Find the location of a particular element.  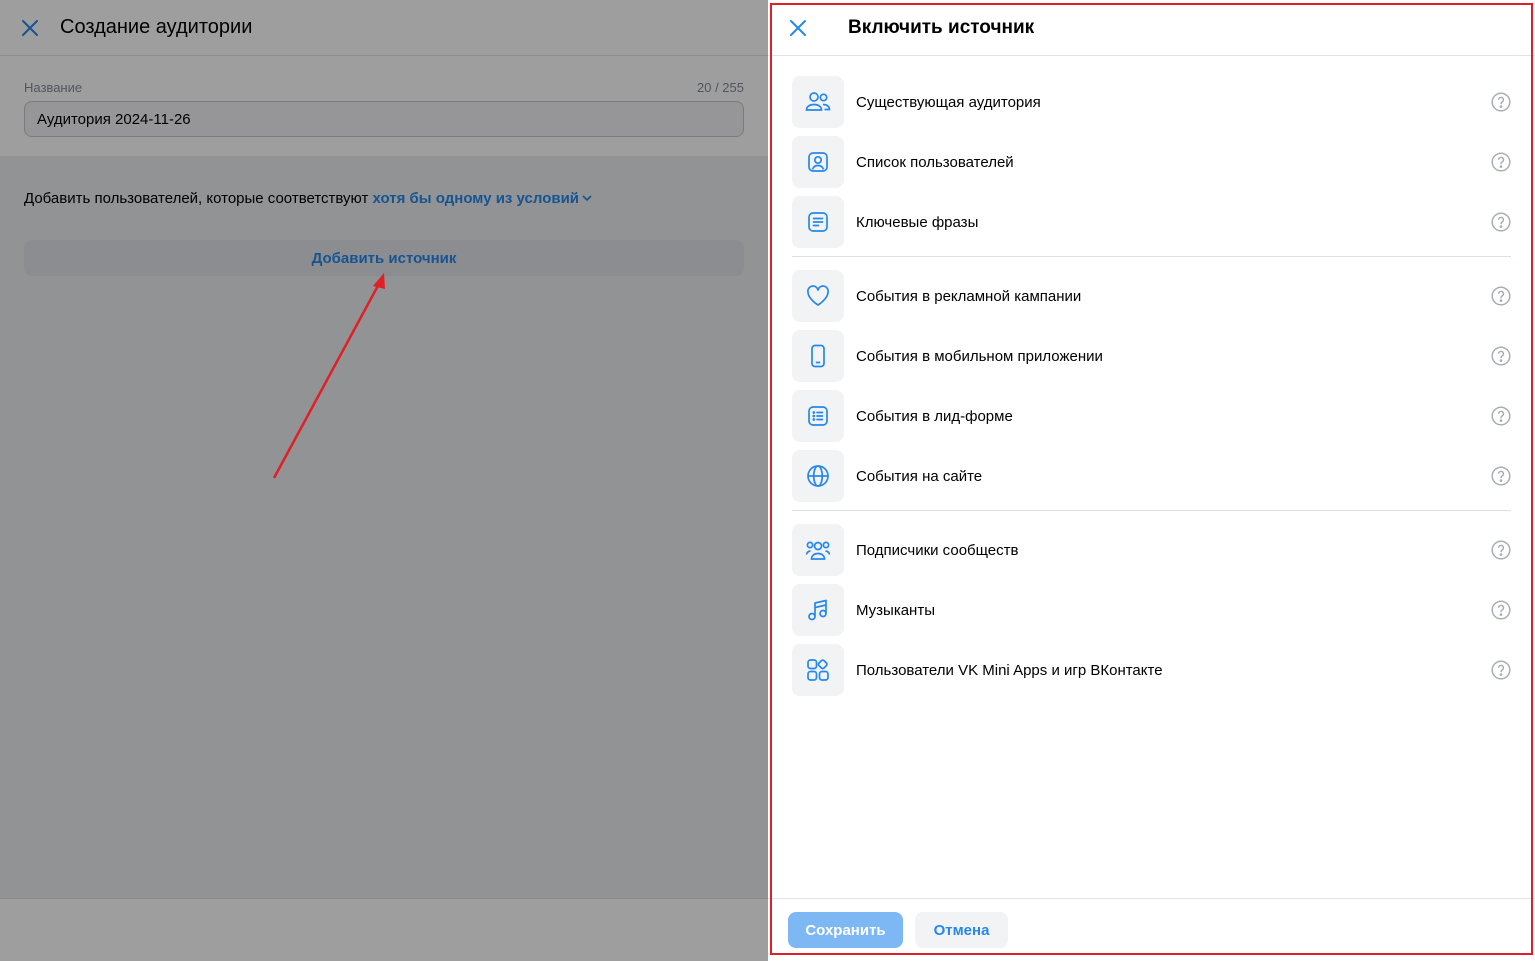

source-label: События в рекламной кампании is located at coordinates (969, 296).